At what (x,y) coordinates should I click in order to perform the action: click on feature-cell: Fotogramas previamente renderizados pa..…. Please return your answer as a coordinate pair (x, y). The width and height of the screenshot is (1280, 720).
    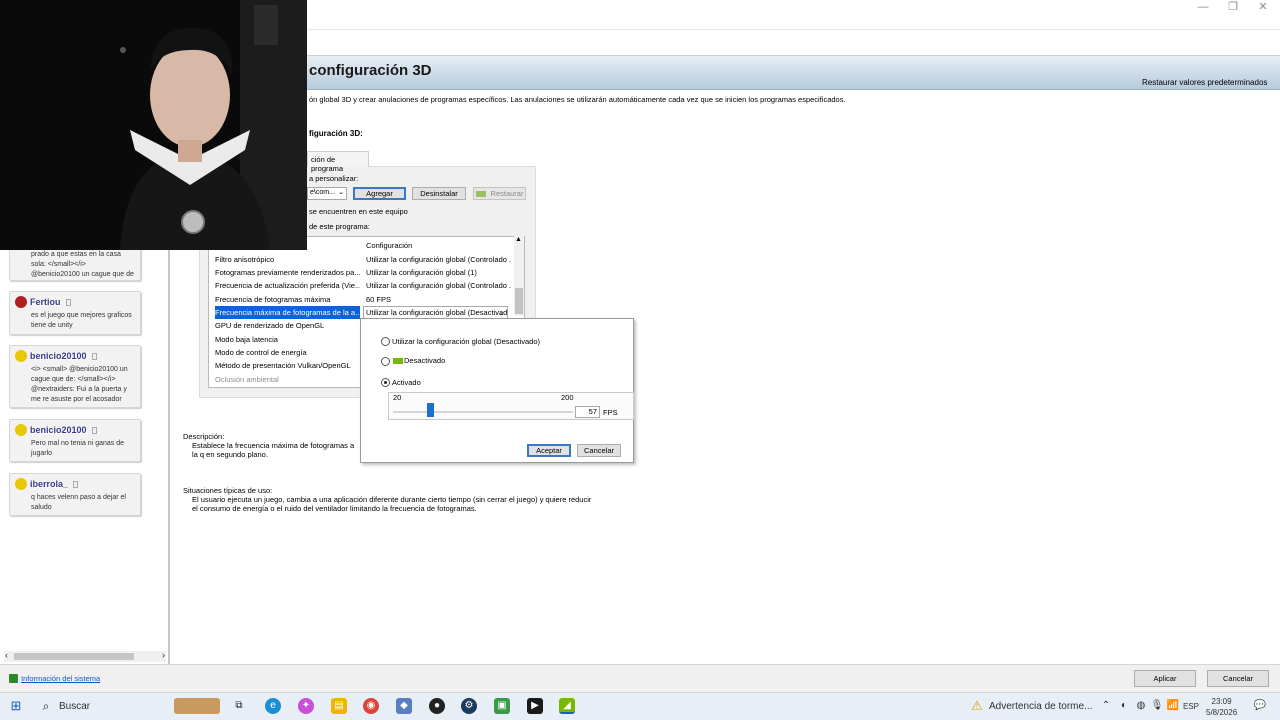
    Looking at the image, I should click on (287, 272).